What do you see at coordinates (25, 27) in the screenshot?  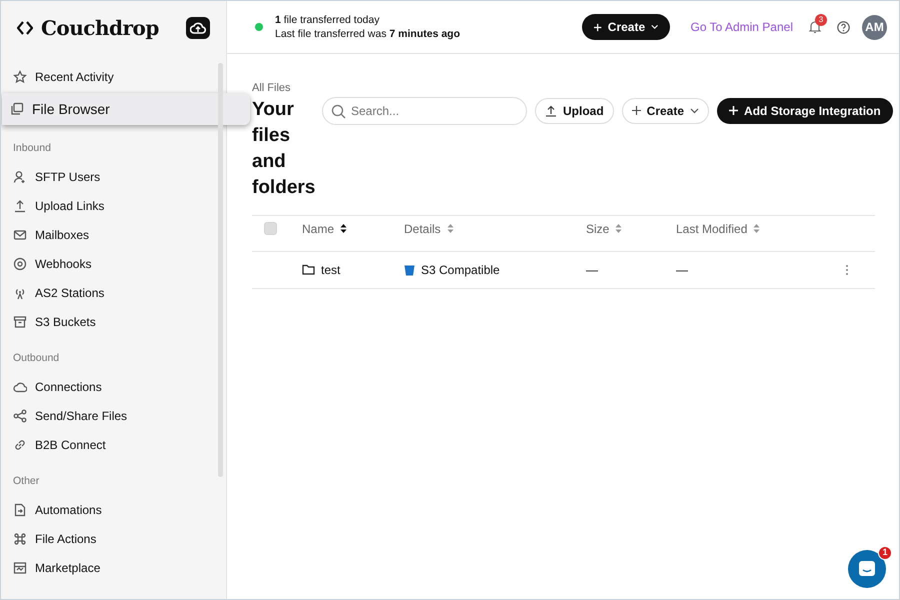 I see `logo-icon` at bounding box center [25, 27].